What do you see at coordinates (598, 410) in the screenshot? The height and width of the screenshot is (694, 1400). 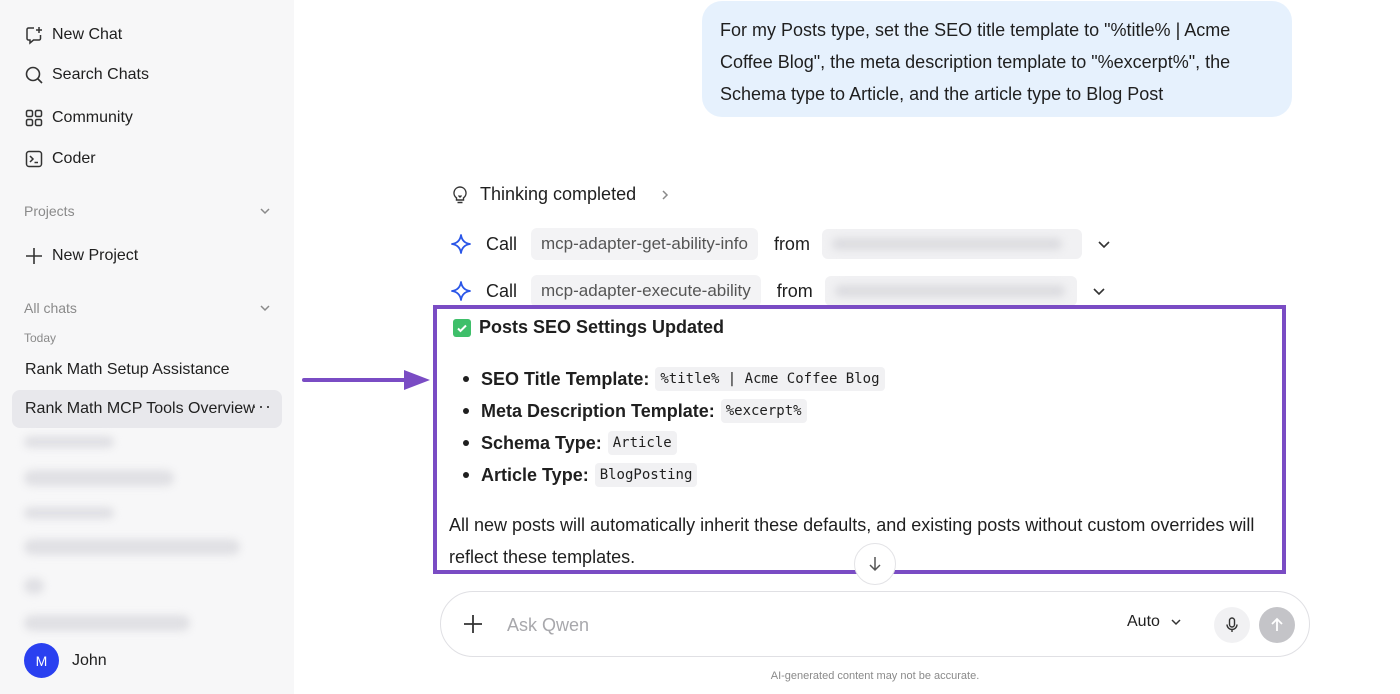 I see `setting-key: Meta Description Template:` at bounding box center [598, 410].